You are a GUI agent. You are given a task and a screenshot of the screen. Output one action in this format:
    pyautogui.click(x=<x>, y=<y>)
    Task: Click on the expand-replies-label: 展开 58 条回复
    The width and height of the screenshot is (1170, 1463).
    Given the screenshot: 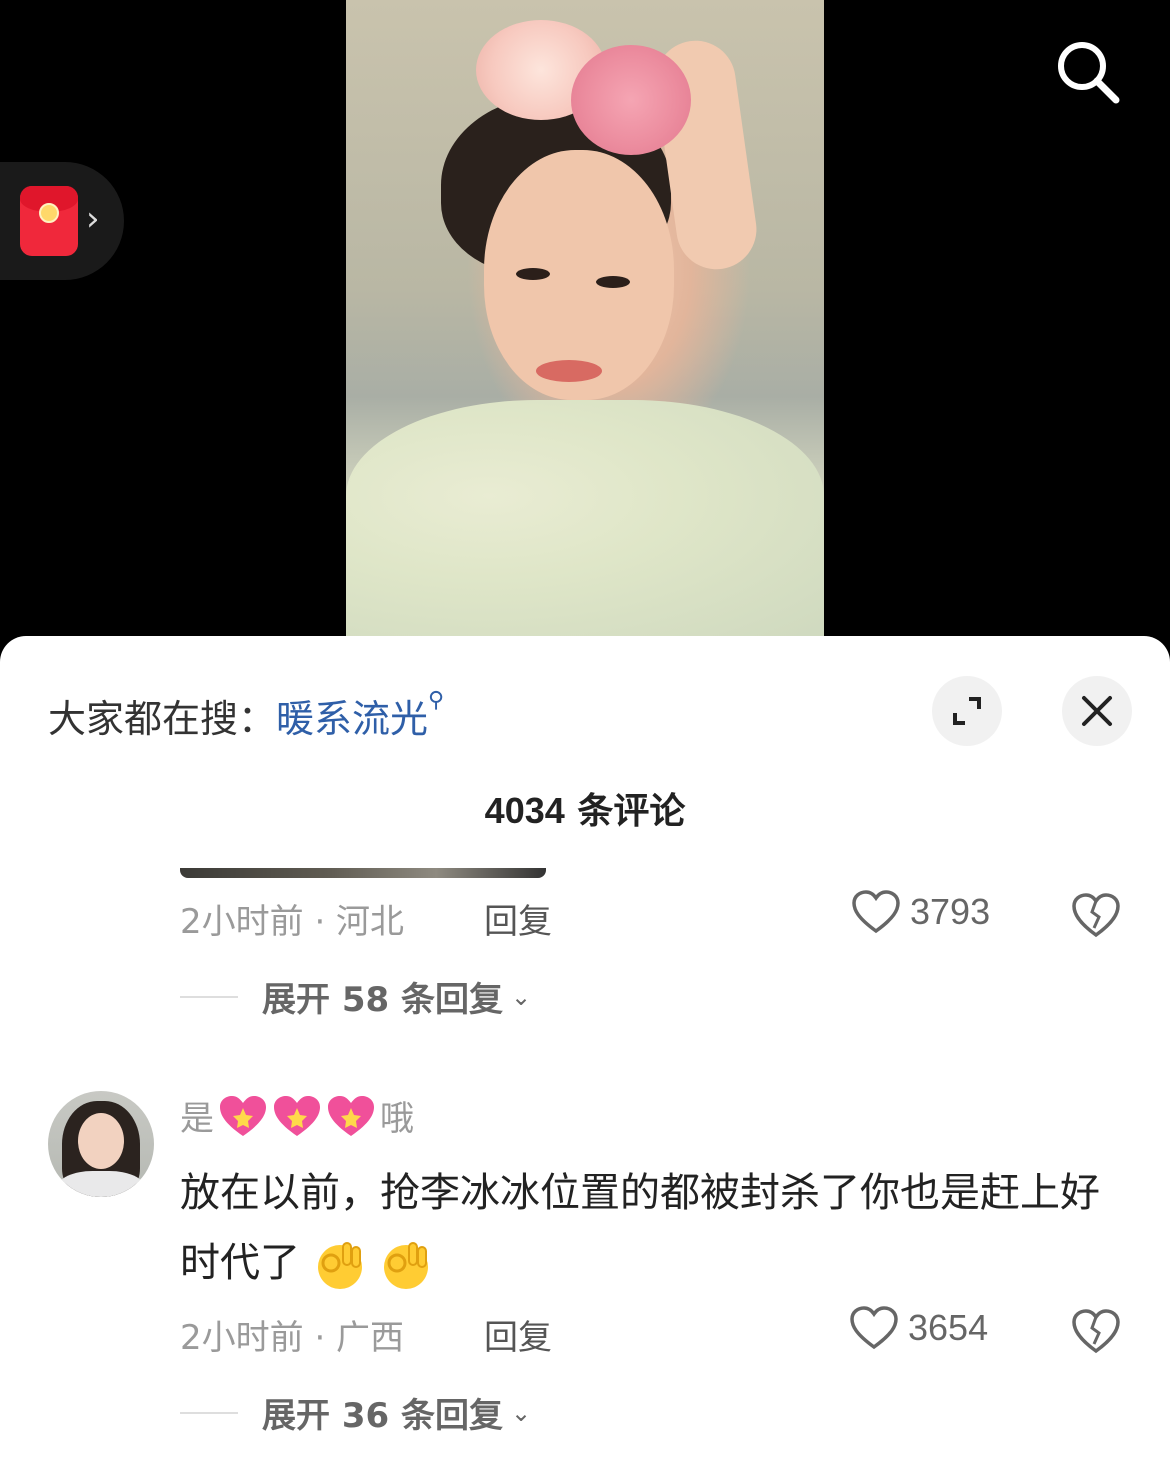 What is the action you would take?
    pyautogui.click(x=382, y=1000)
    